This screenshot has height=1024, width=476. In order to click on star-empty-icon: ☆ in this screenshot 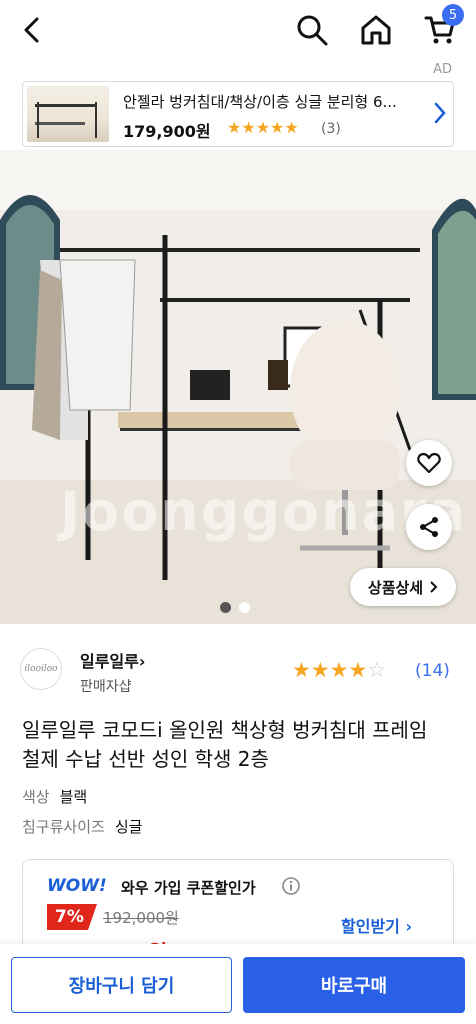, I will do `click(377, 670)`.